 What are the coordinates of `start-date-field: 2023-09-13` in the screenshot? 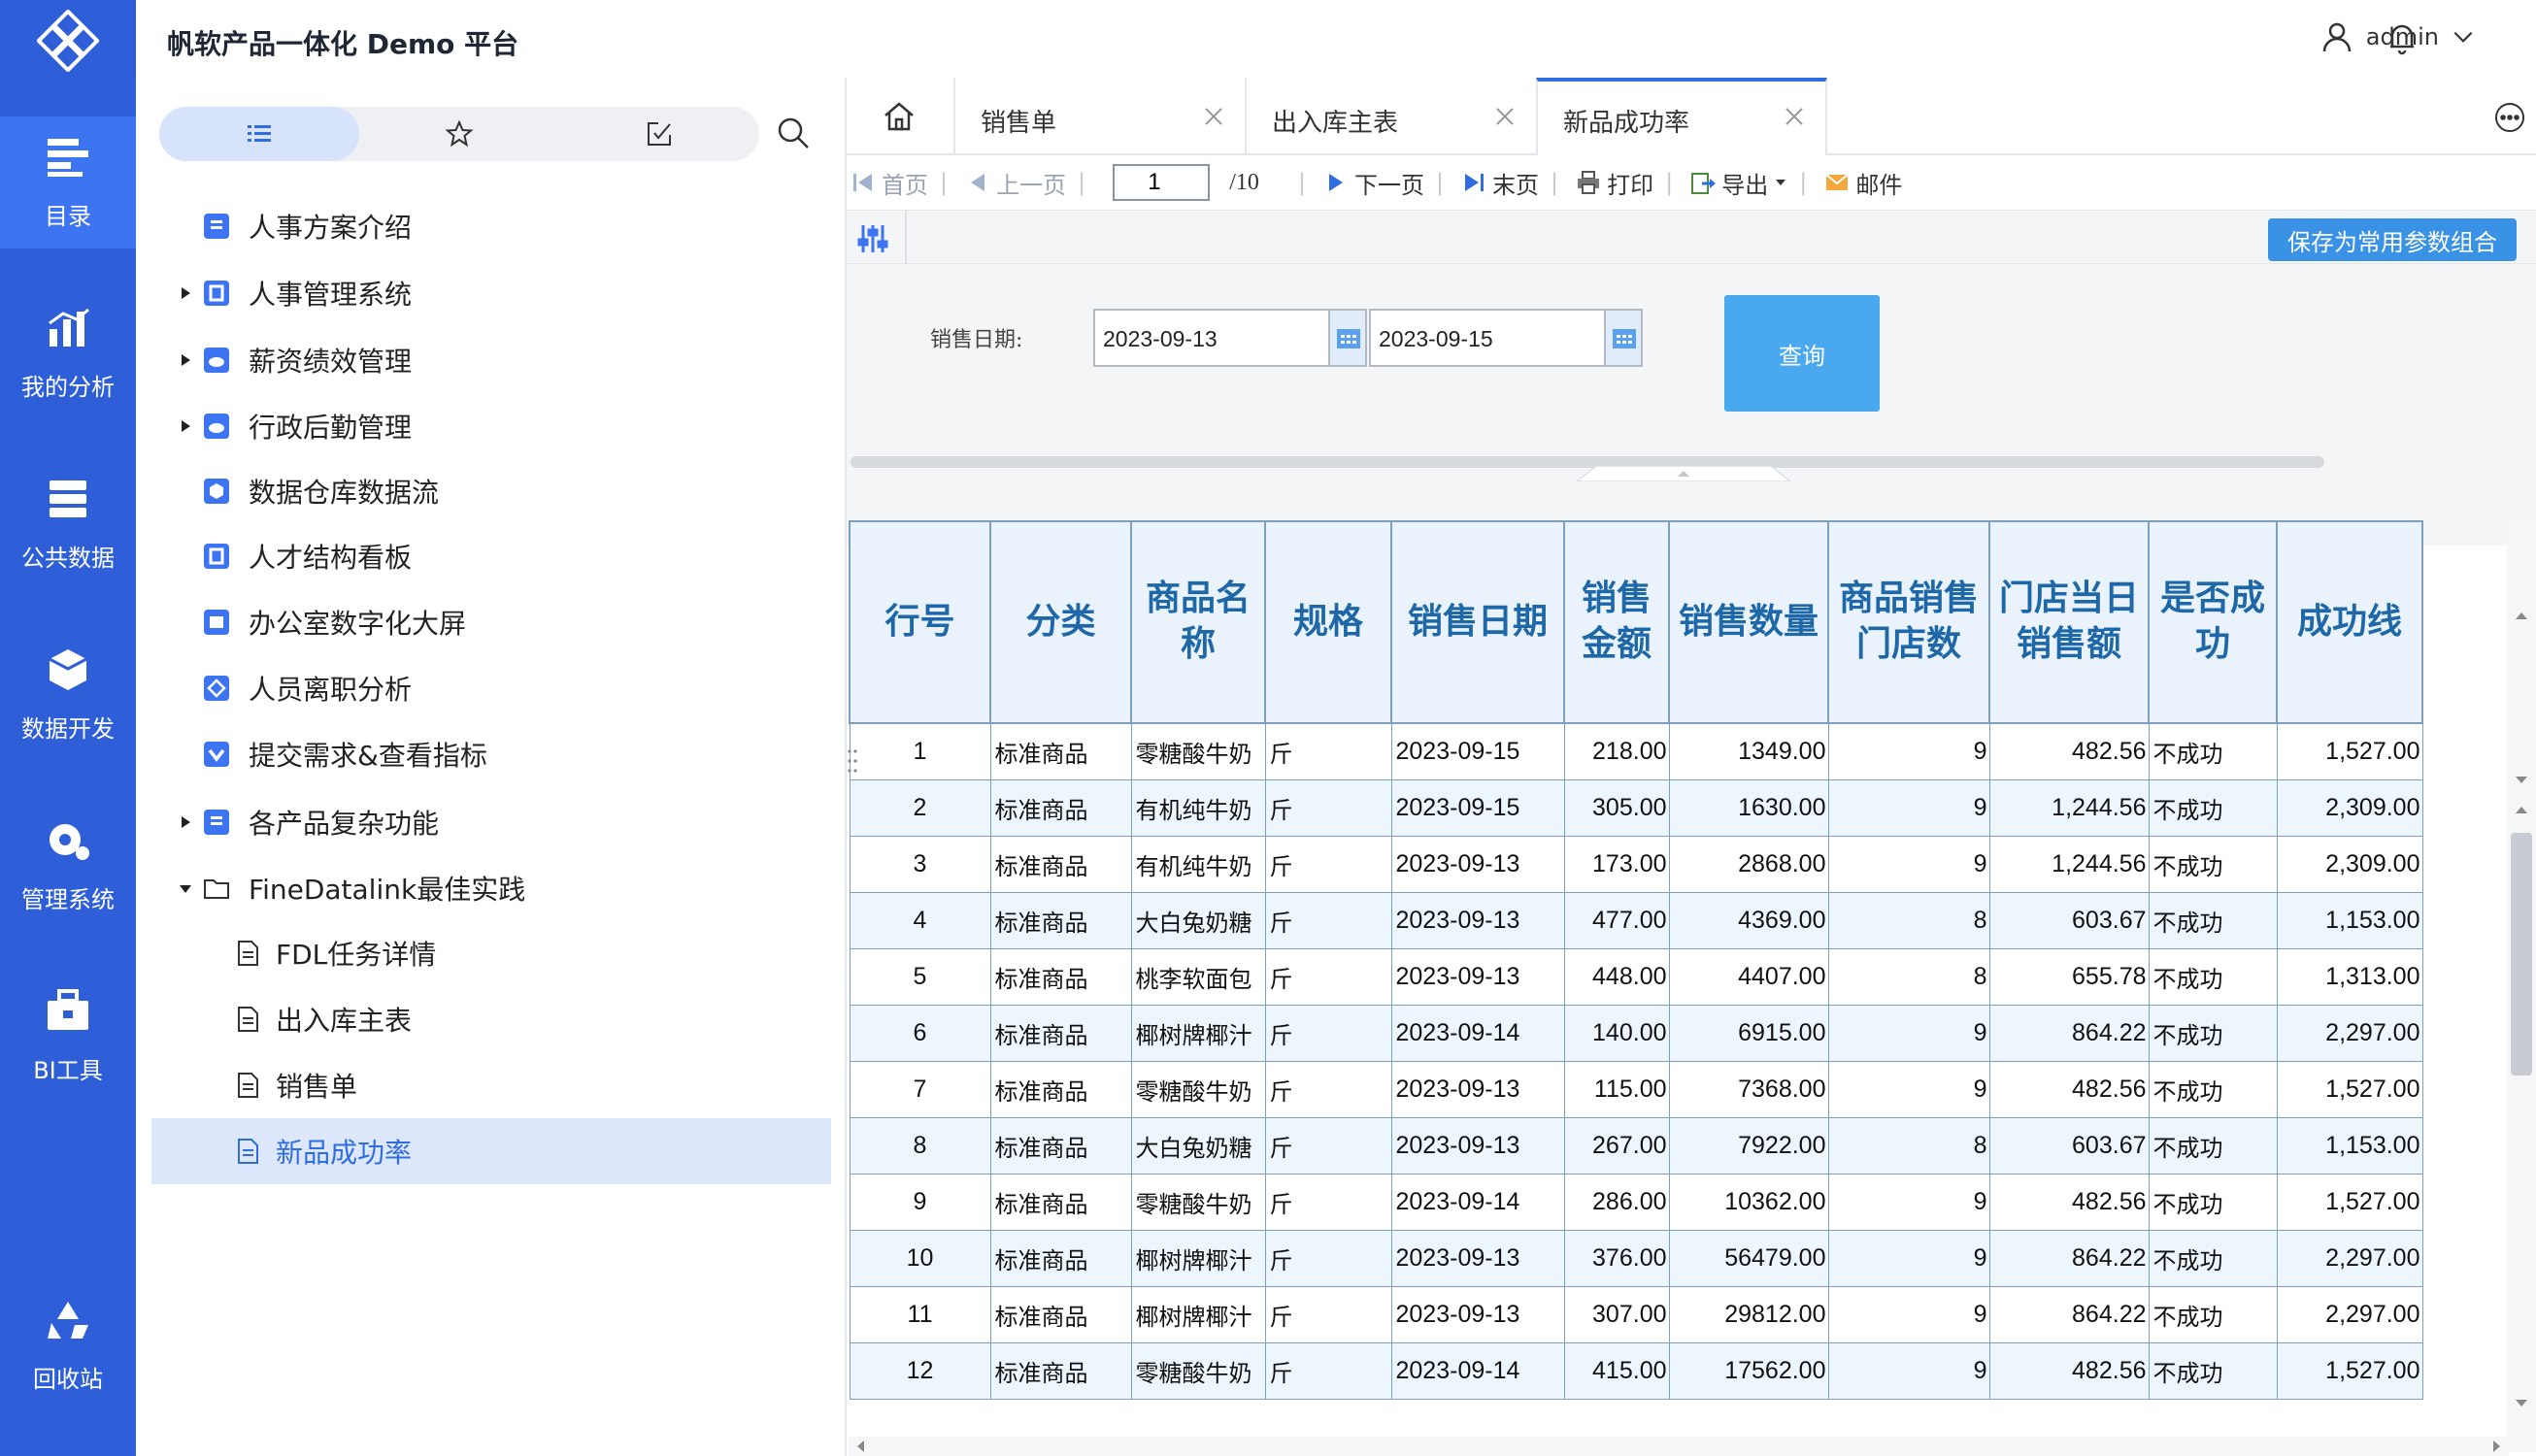 It's located at (1230, 338).